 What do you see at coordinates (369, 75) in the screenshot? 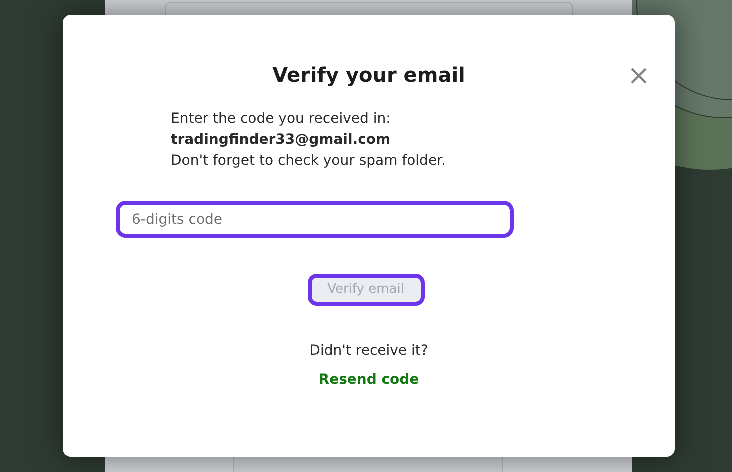
I see `dialog-title: Verify your email` at bounding box center [369, 75].